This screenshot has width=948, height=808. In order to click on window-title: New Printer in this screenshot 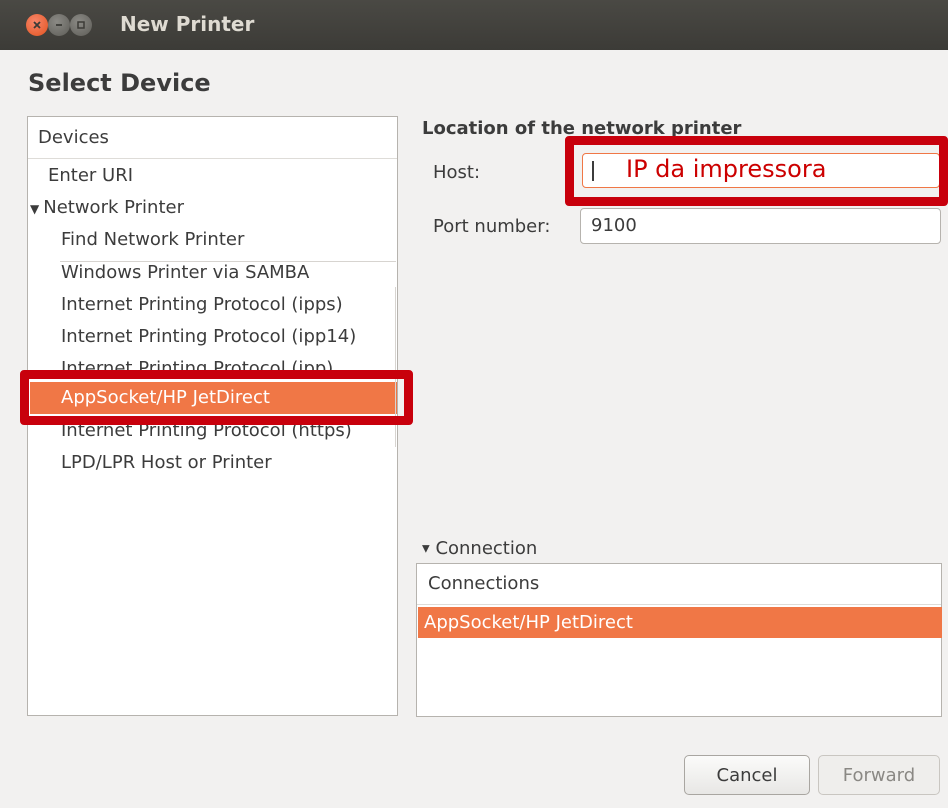, I will do `click(187, 24)`.